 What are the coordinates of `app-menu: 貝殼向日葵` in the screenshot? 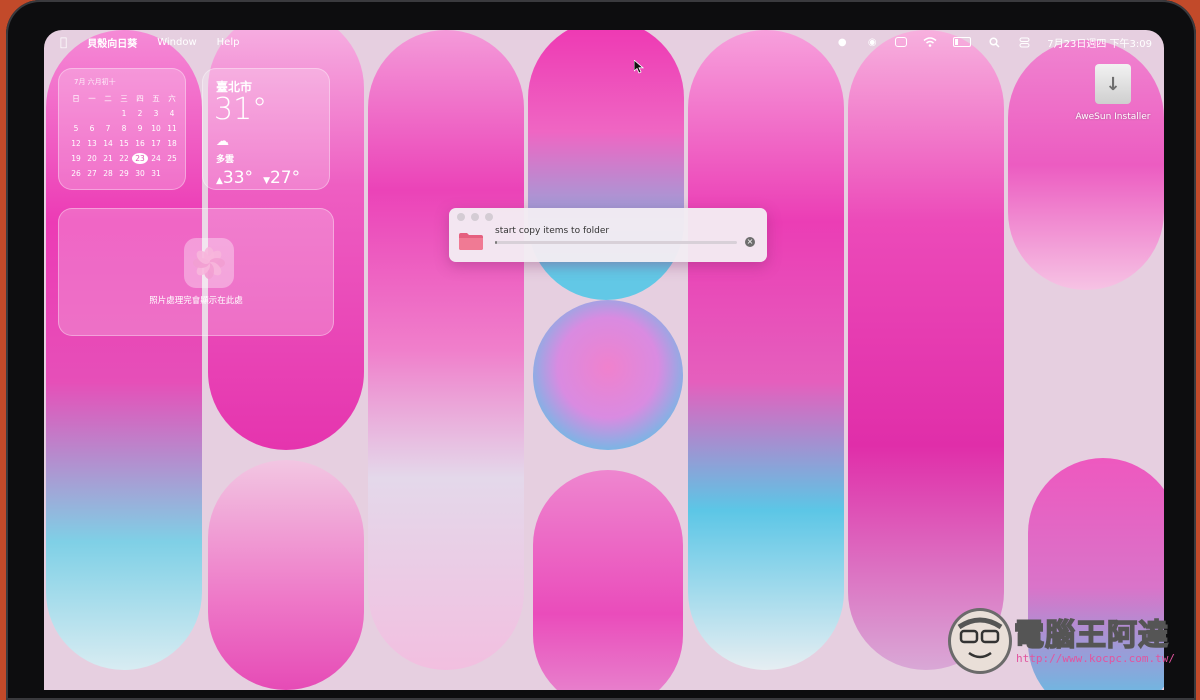 It's located at (112, 42).